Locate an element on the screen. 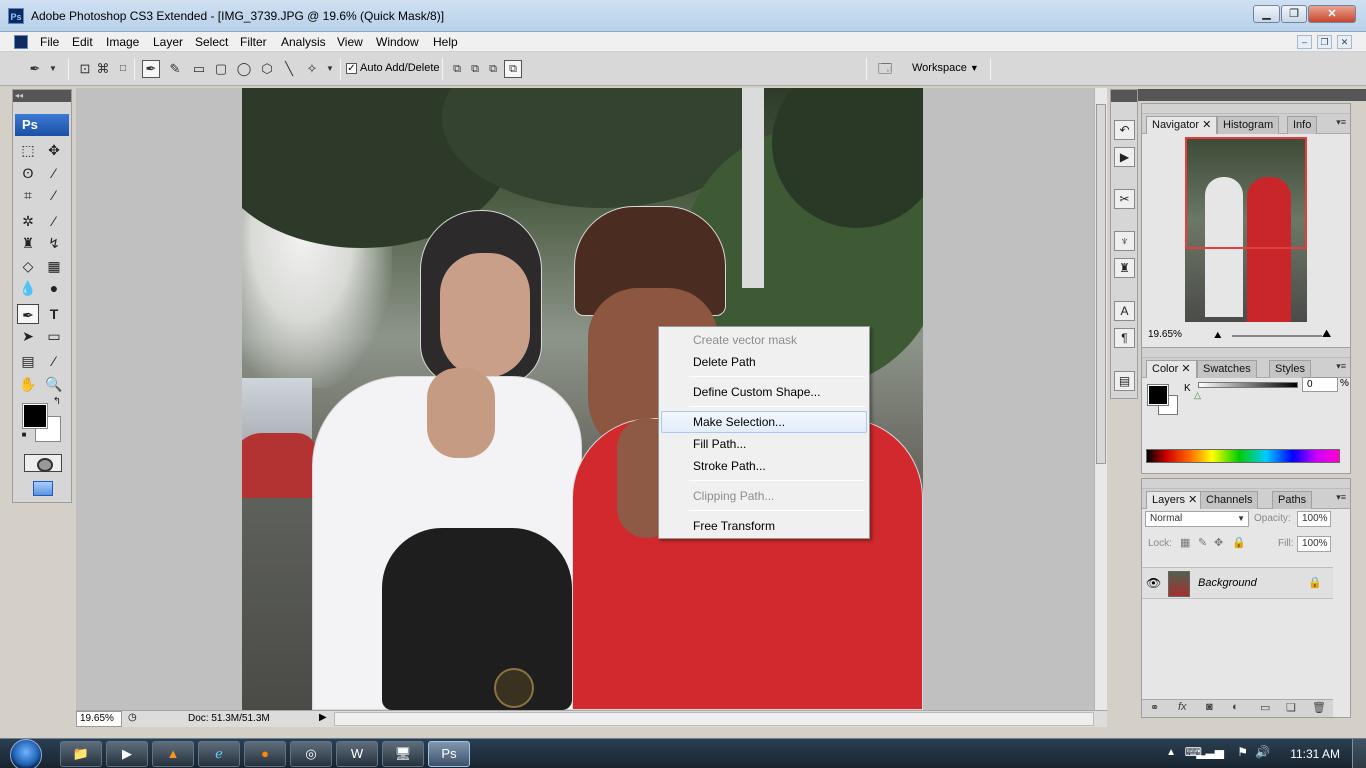 The width and height of the screenshot is (1366, 768). tab-styles: Styles is located at coordinates (1290, 369).